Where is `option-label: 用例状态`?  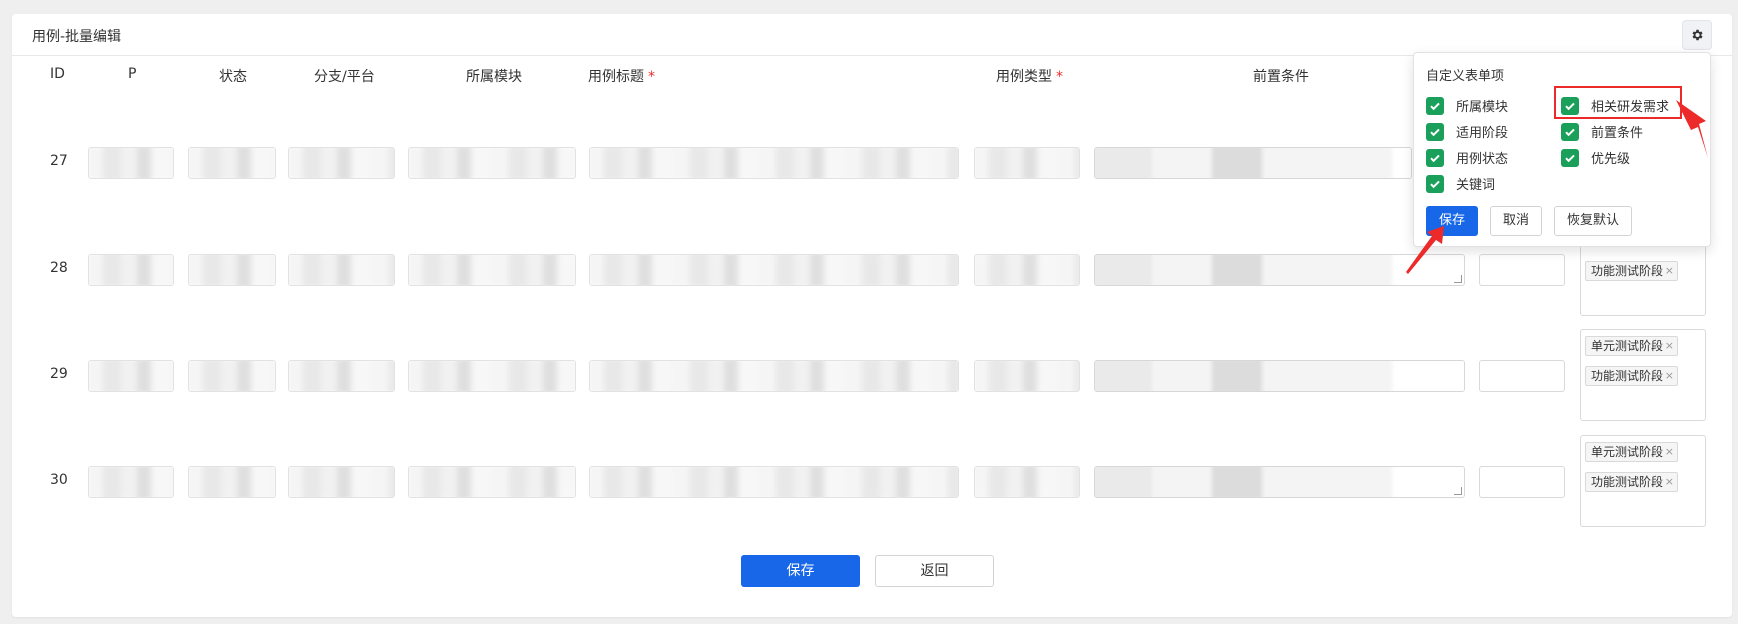
option-label: 用例状态 is located at coordinates (1482, 159).